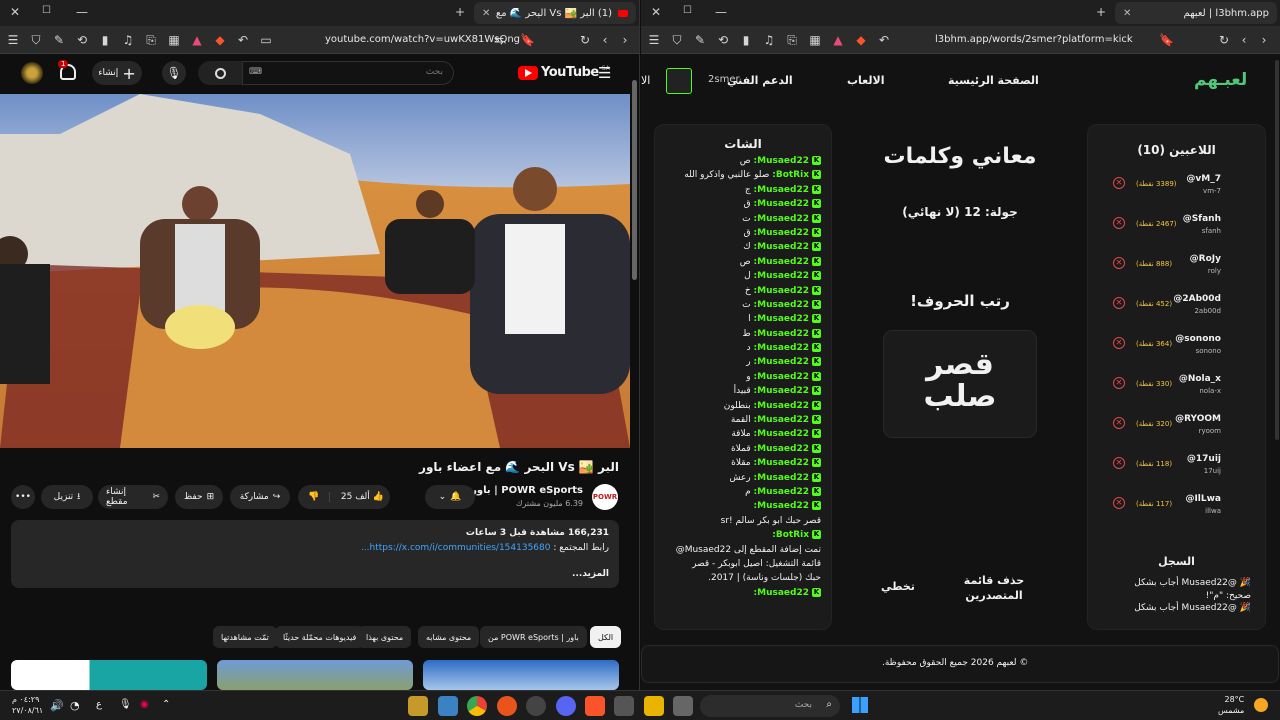 This screenshot has width=1280, height=720. I want to click on guide-menu-icon: ☰, so click(604, 73).